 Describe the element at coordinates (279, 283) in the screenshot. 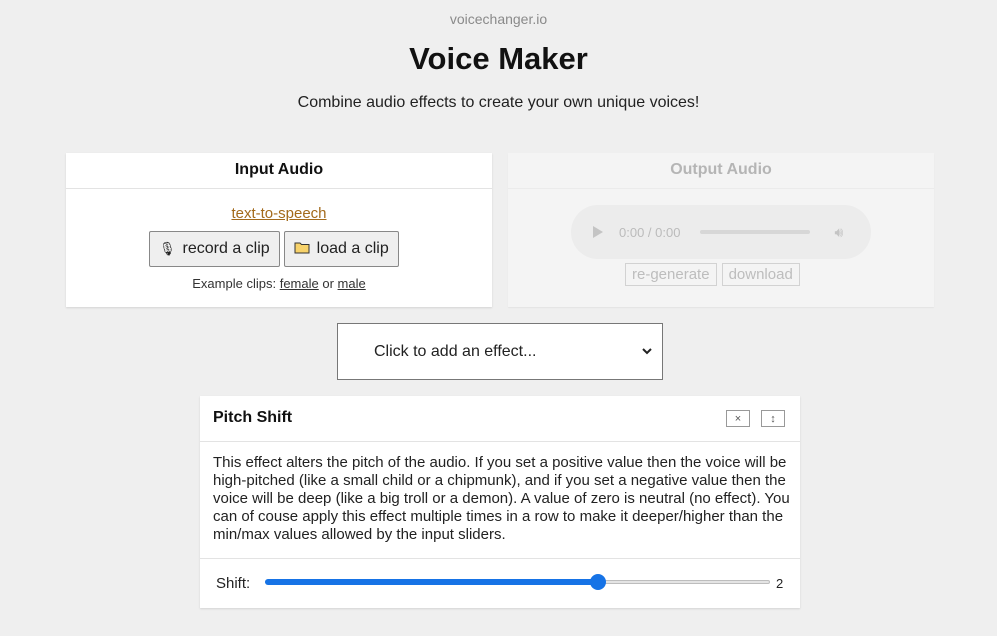

I see `example-clips: Example clips: female or male` at that location.